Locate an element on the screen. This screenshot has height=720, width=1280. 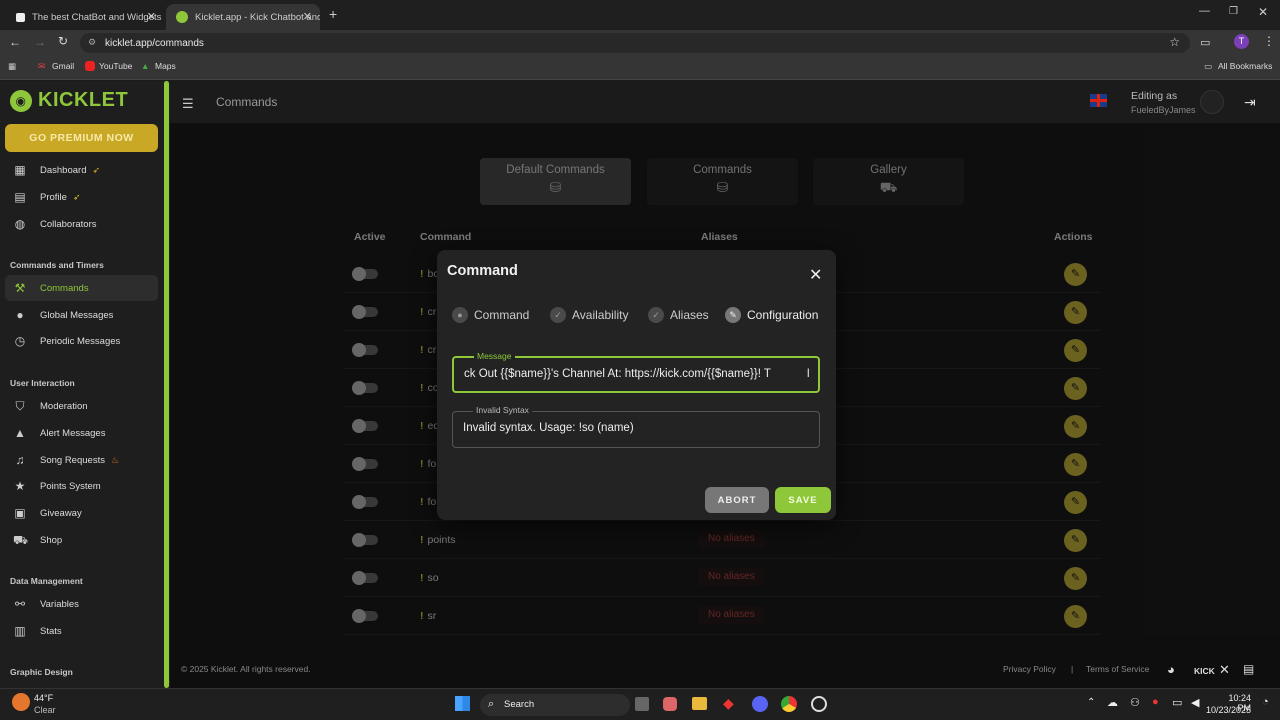
sidebar-item-profile: ▤ Profile ➶ is located at coordinates (81, 197).